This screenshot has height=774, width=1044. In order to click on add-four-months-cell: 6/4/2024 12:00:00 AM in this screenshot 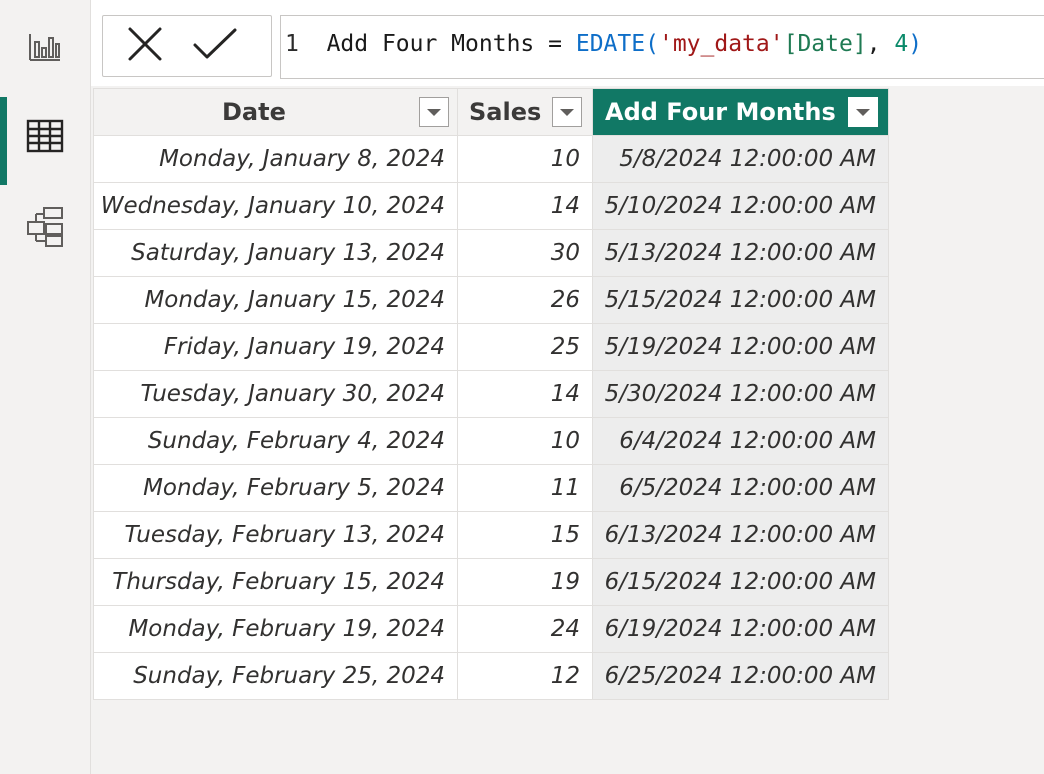, I will do `click(740, 441)`.